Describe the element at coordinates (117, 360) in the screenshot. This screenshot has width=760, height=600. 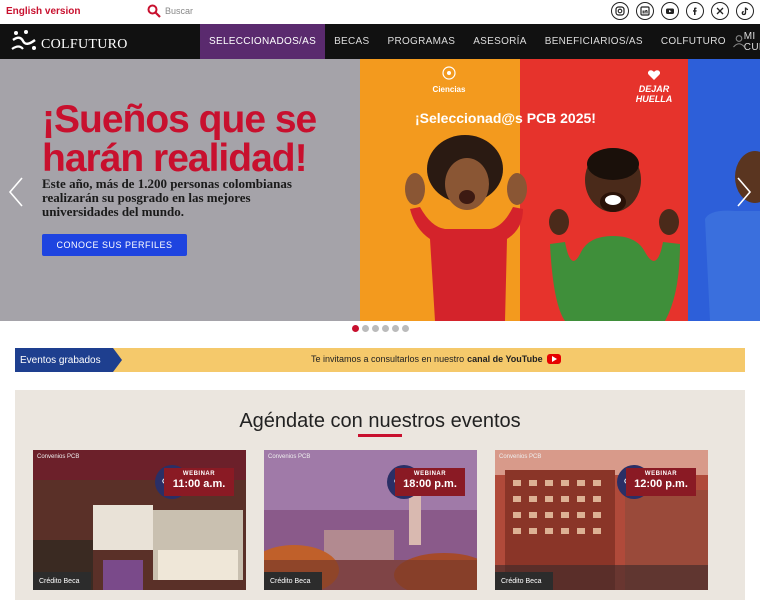
I see `tag-arrow` at that location.